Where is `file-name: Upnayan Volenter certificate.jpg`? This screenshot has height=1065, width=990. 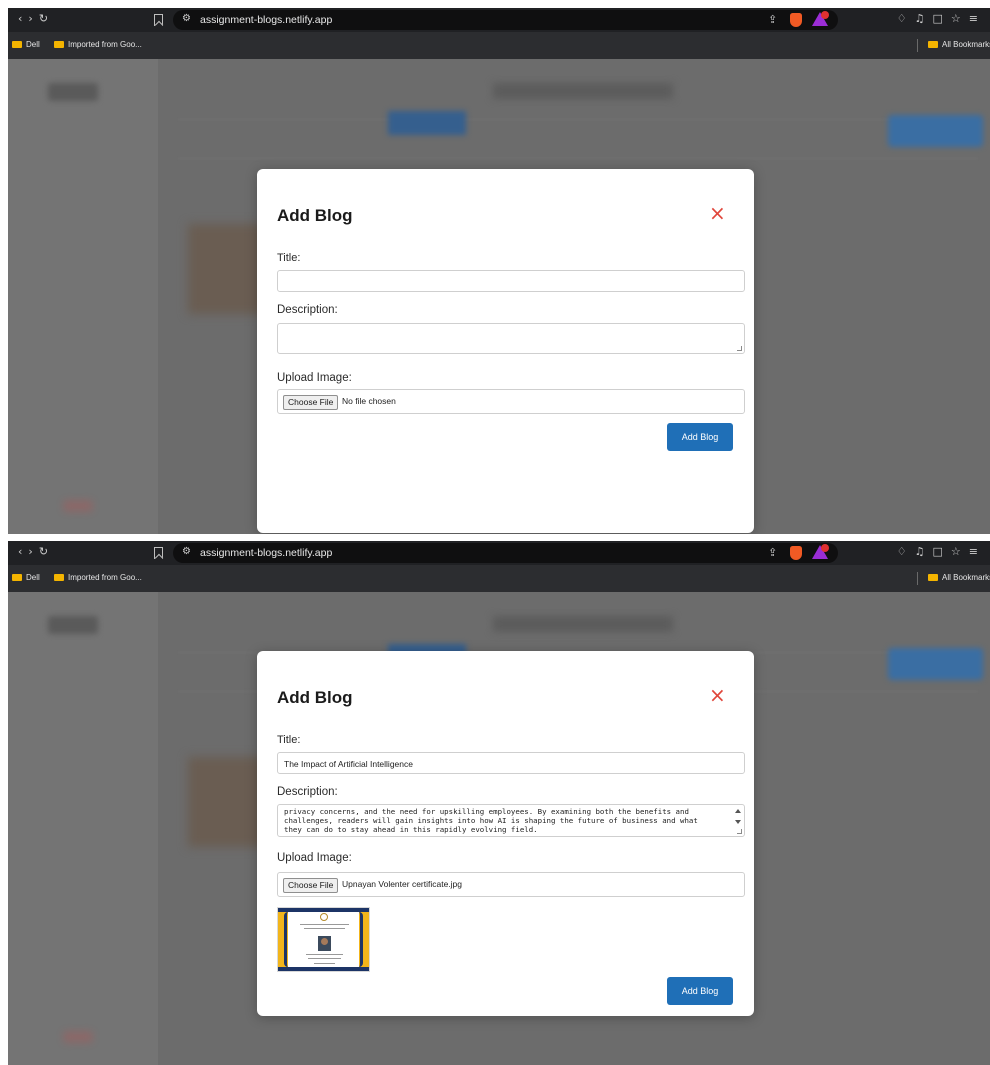 file-name: Upnayan Volenter certificate.jpg is located at coordinates (402, 884).